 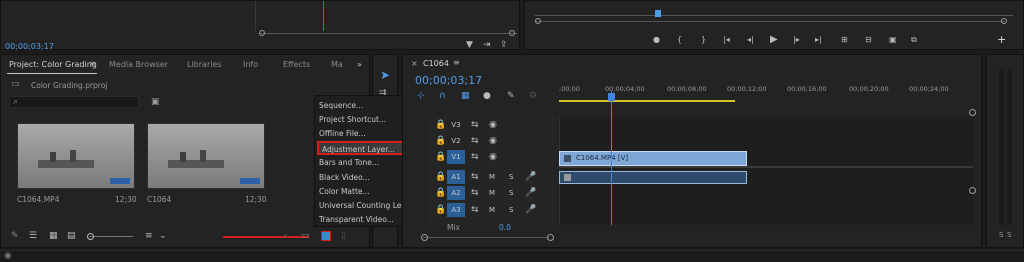 I want to click on lane-scroll-handle-top, so click(x=972, y=112).